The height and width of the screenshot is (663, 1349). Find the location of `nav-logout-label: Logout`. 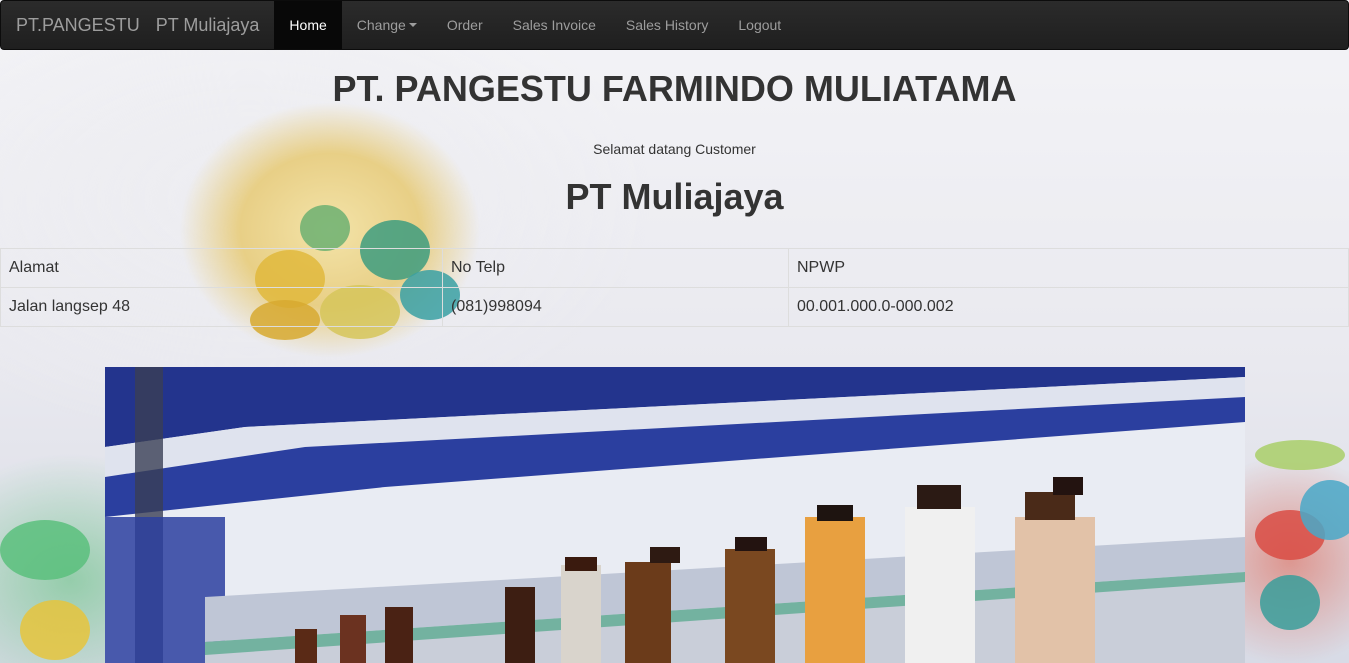

nav-logout-label: Logout is located at coordinates (759, 25).